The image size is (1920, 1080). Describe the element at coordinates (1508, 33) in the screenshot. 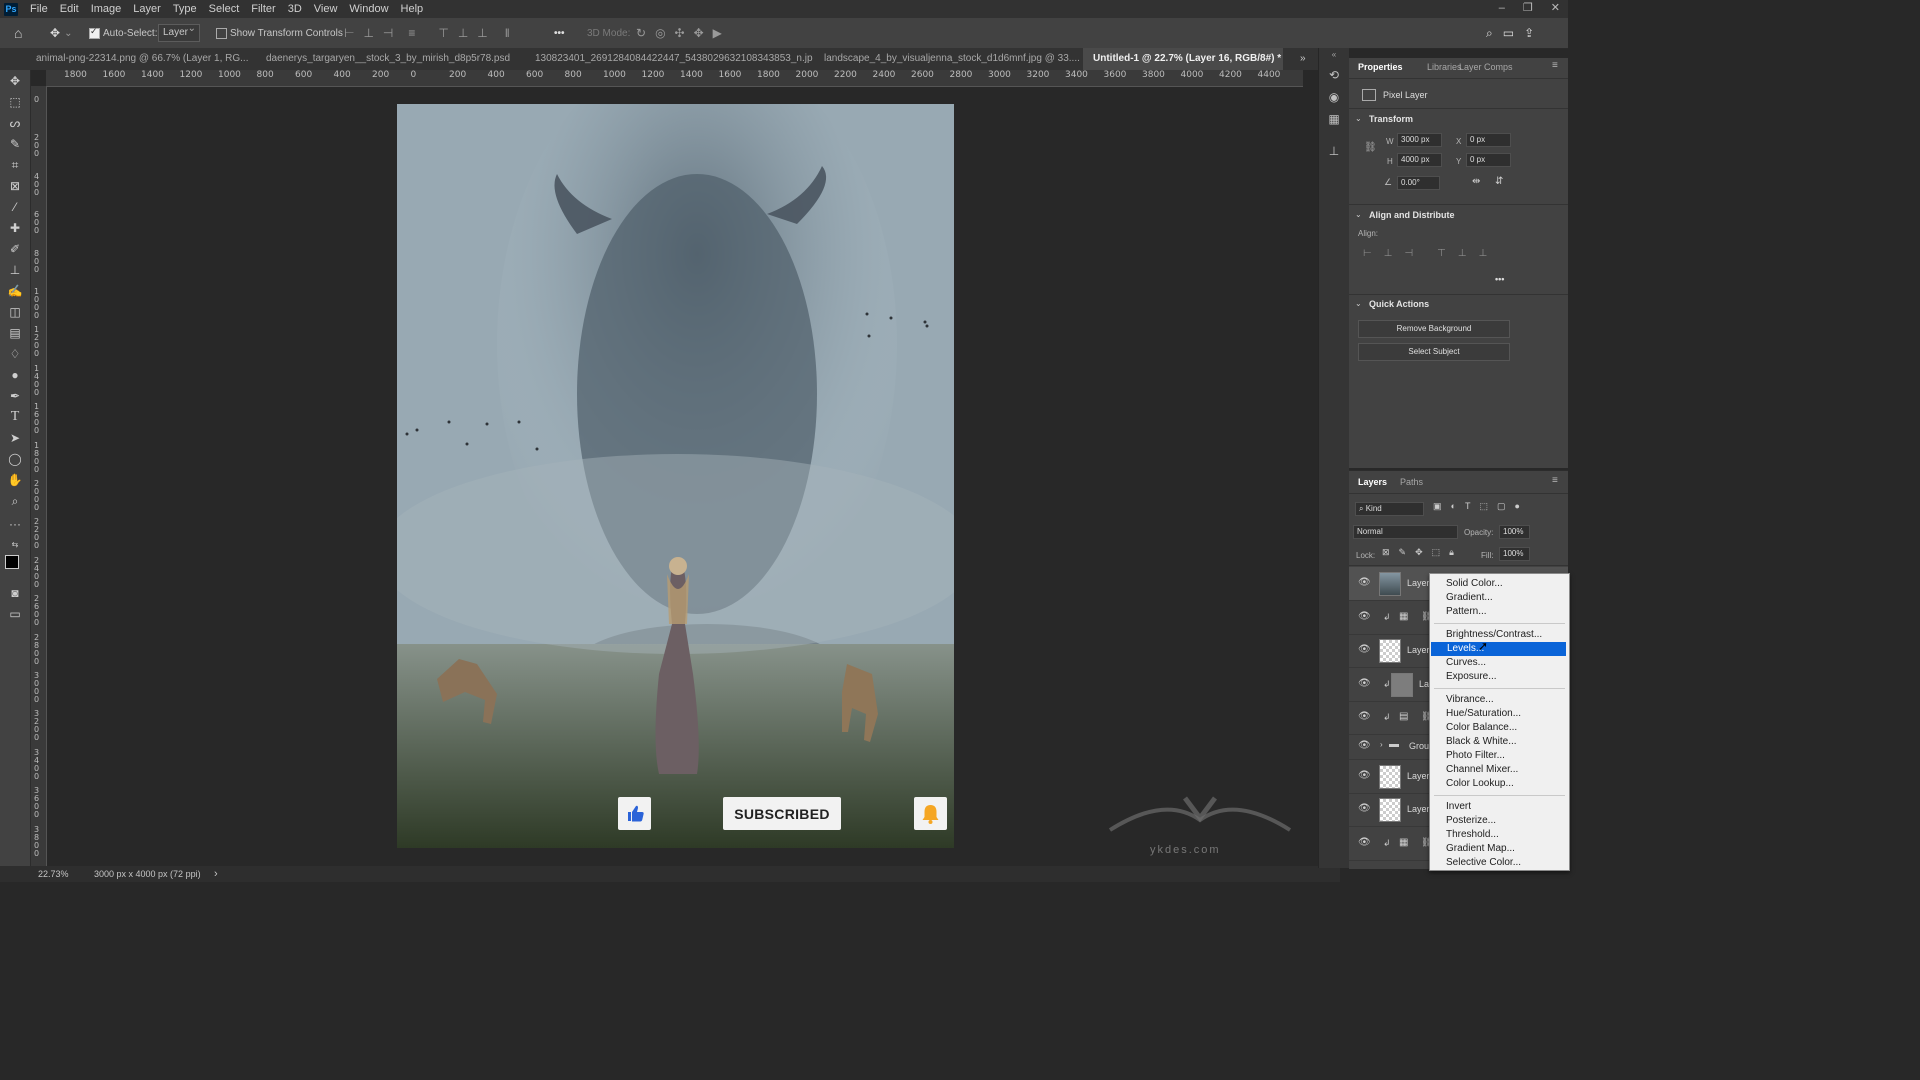

I see `workspace-icon: ▭` at that location.